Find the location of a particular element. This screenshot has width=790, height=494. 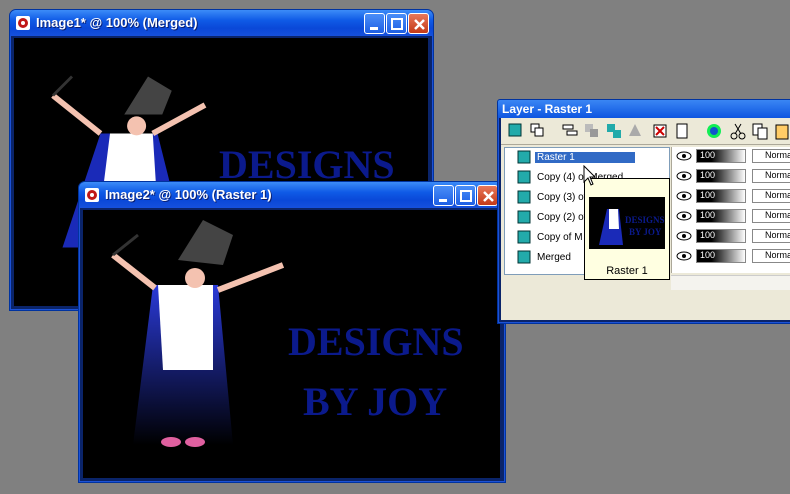

layer-thumbnail-tooltip: DESIGNS BY JOY Raster 1 is located at coordinates (627, 229).